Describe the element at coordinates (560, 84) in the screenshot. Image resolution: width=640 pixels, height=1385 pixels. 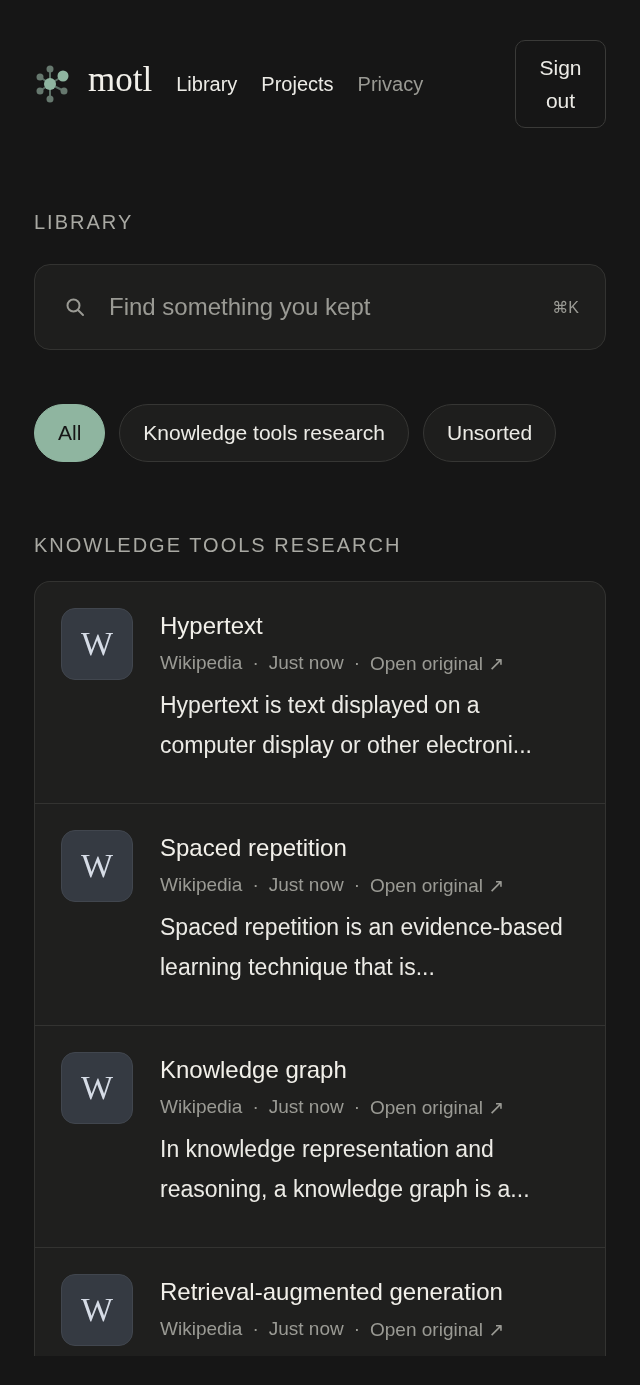
I see `sign-out-button: Sign out` at that location.